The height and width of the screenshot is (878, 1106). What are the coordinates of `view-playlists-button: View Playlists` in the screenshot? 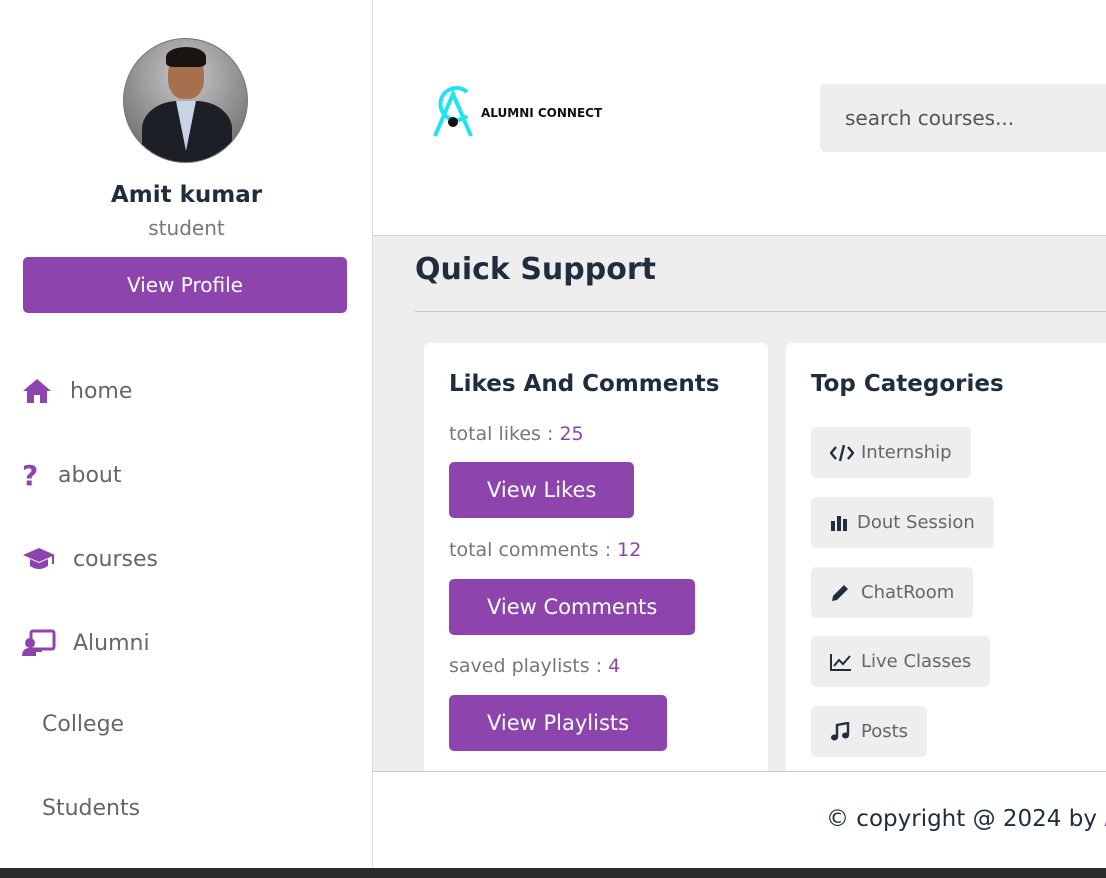 It's located at (558, 723).